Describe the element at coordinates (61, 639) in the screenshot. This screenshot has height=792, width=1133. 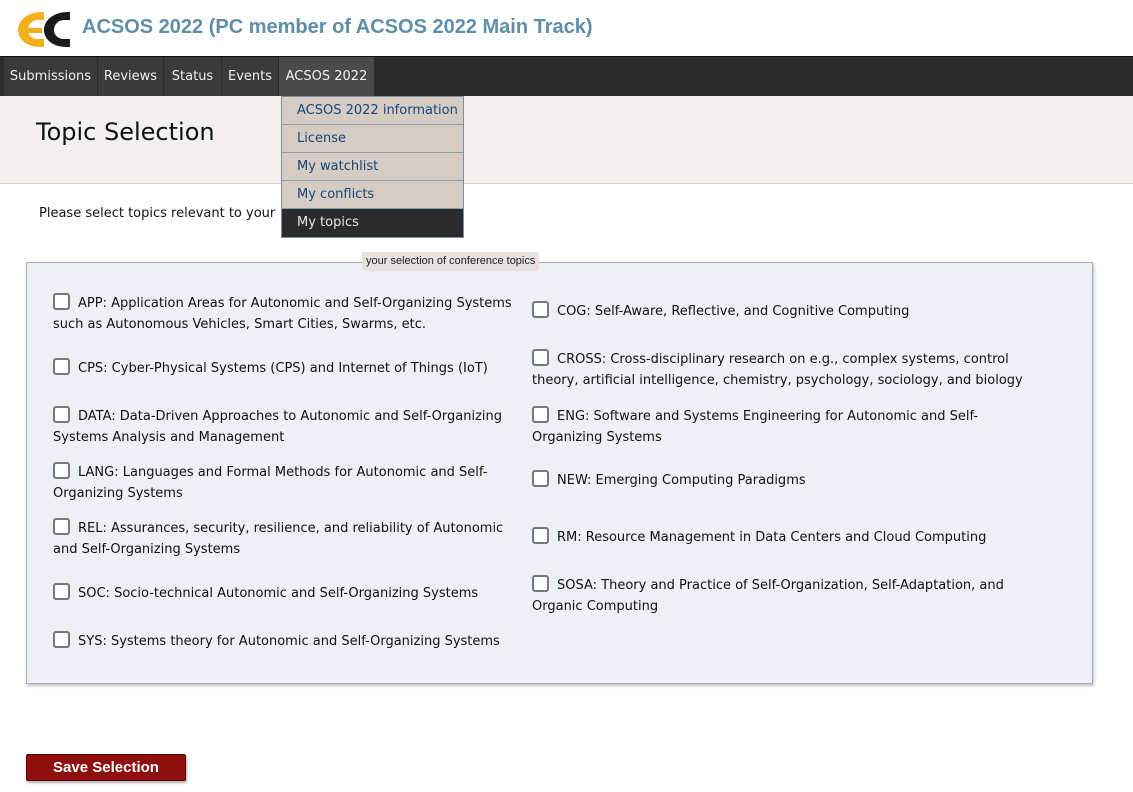
I see `topic-checkbox-sys` at that location.